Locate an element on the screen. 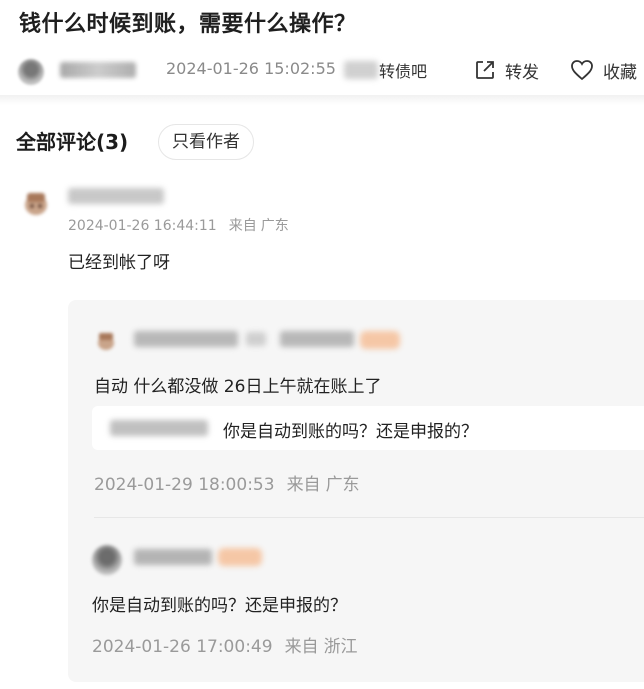 The image size is (644, 689). comment-meta: 2024-01-26 16:44:11 来自 广东 is located at coordinates (178, 225).